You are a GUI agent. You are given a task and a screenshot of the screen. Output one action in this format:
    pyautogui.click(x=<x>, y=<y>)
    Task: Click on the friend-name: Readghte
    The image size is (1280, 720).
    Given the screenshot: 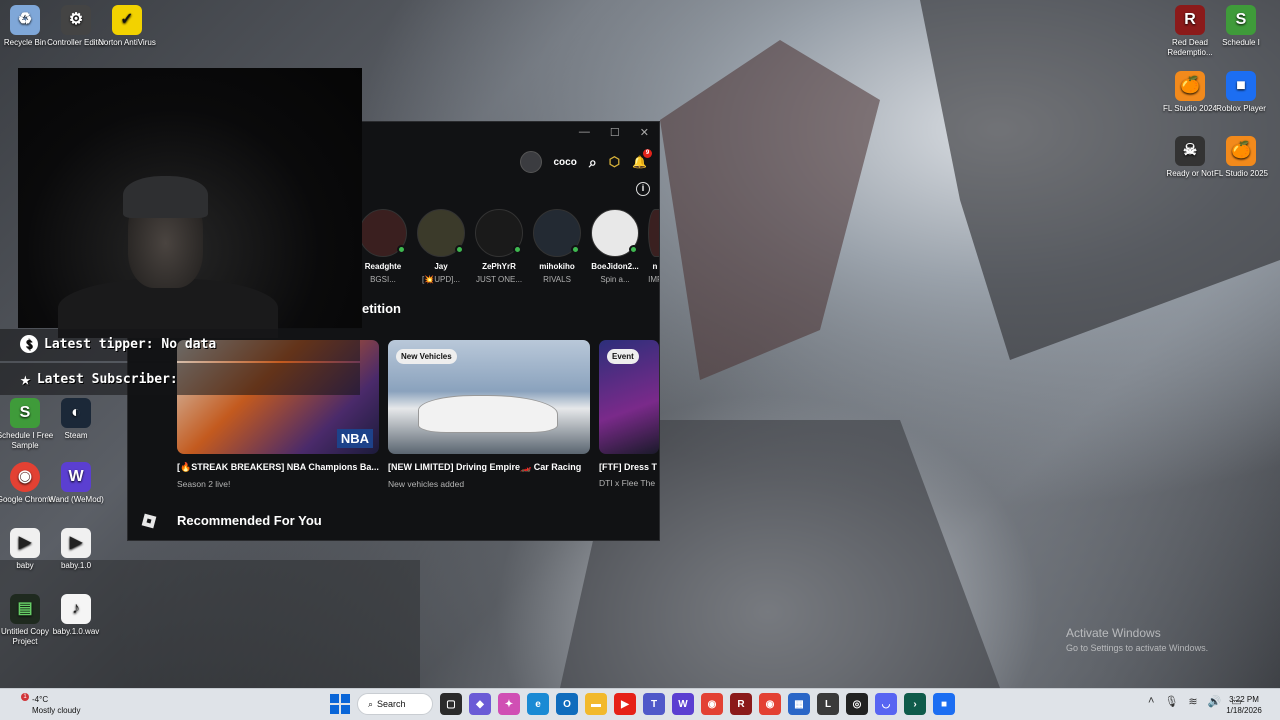 What is the action you would take?
    pyautogui.click(x=383, y=266)
    